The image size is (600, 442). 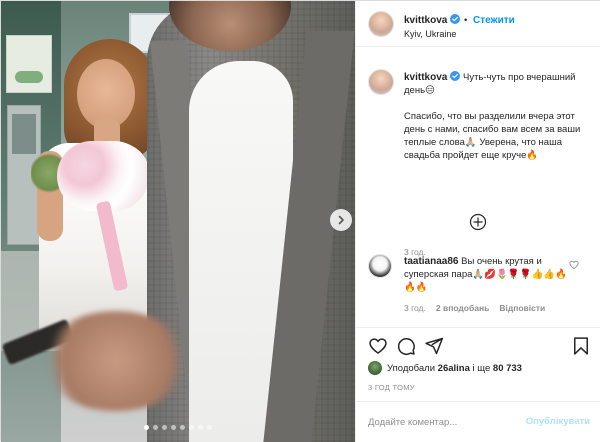 I want to click on post-actions, so click(x=478, y=344).